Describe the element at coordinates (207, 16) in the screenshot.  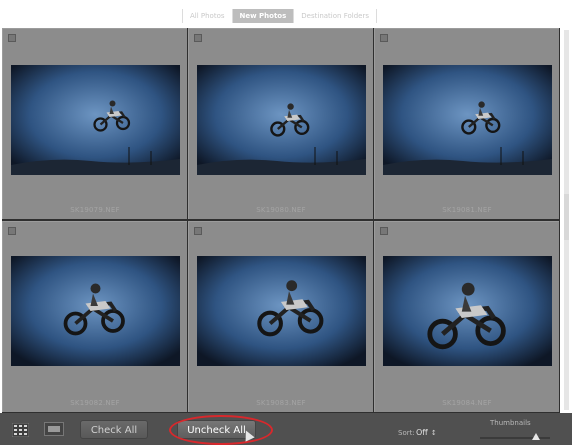
I see `tab-all-photos: All Photos` at that location.